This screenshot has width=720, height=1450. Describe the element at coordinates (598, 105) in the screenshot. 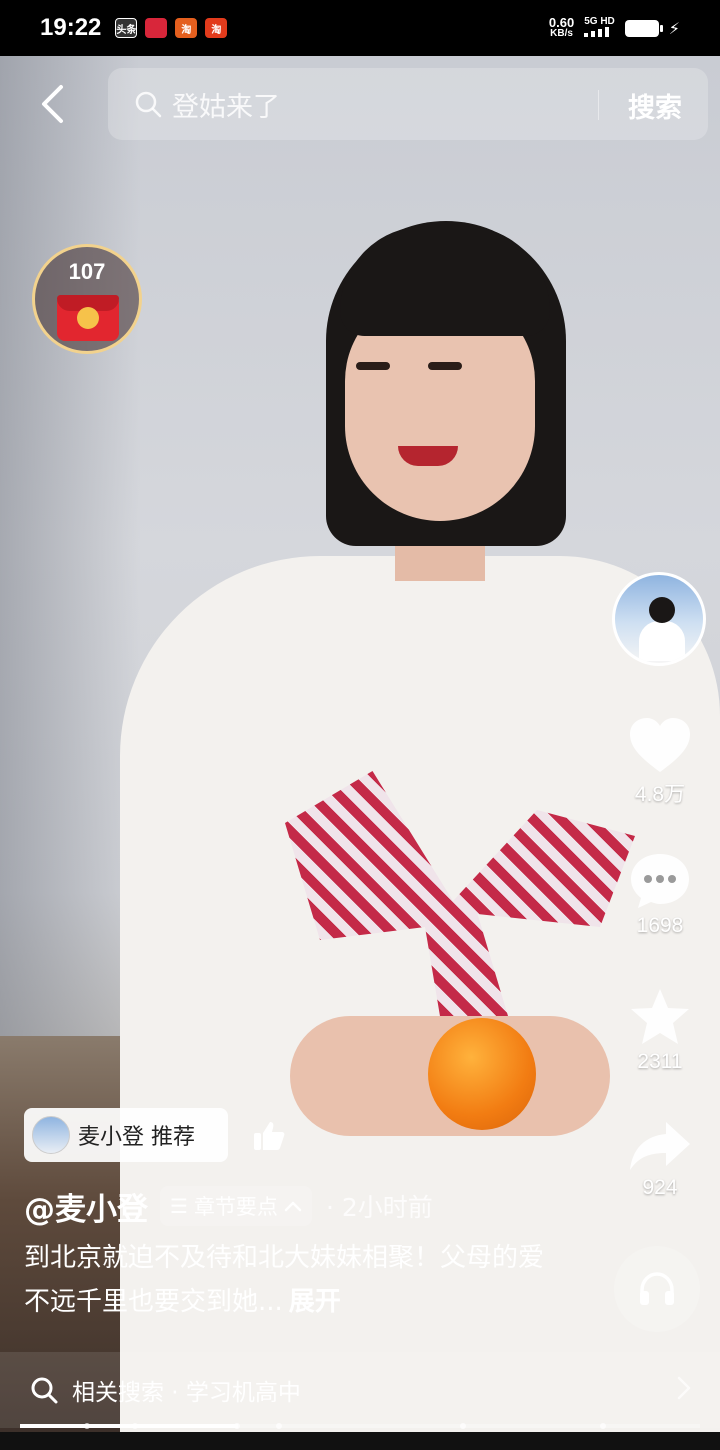

I see `search-divider` at that location.